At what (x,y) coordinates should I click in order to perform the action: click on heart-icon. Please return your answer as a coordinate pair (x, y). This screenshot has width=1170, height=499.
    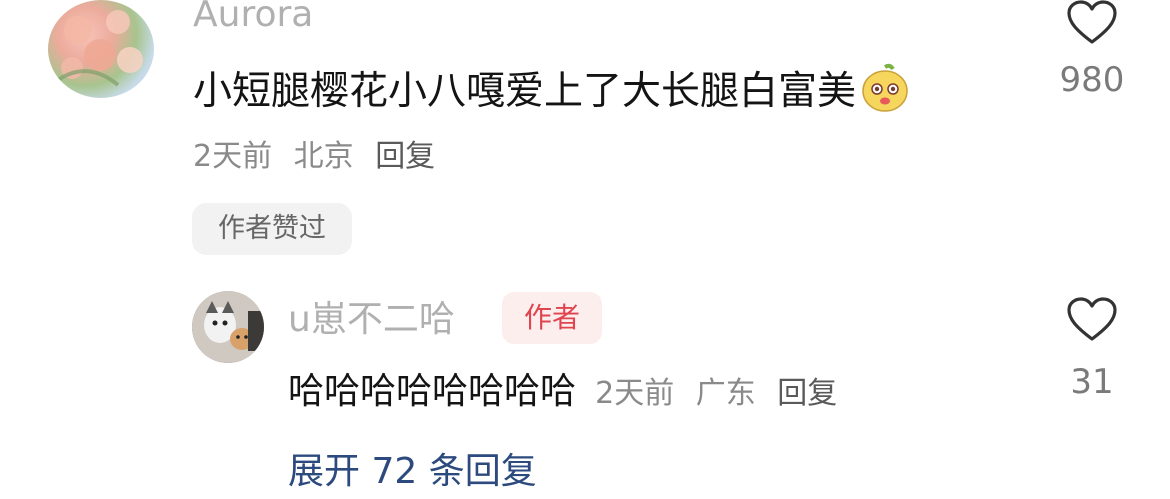
    Looking at the image, I should click on (1092, 23).